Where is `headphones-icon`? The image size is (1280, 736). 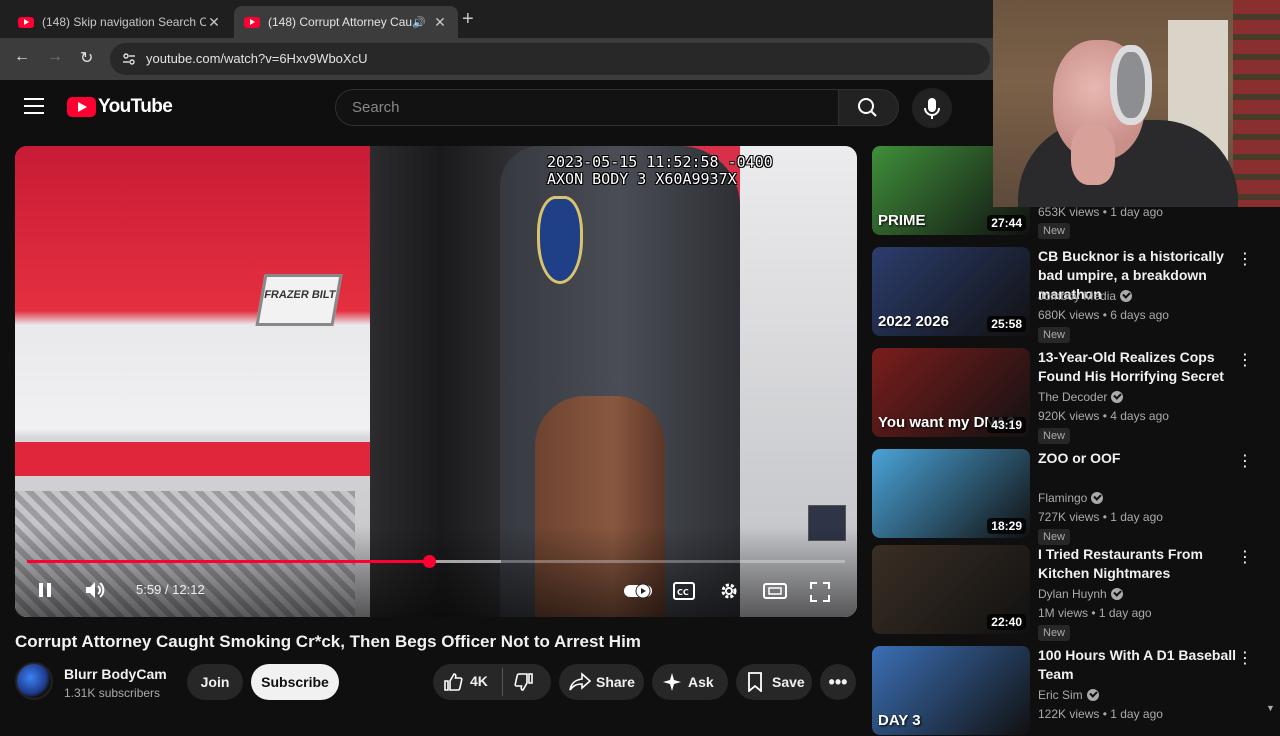 headphones-icon is located at coordinates (1131, 85).